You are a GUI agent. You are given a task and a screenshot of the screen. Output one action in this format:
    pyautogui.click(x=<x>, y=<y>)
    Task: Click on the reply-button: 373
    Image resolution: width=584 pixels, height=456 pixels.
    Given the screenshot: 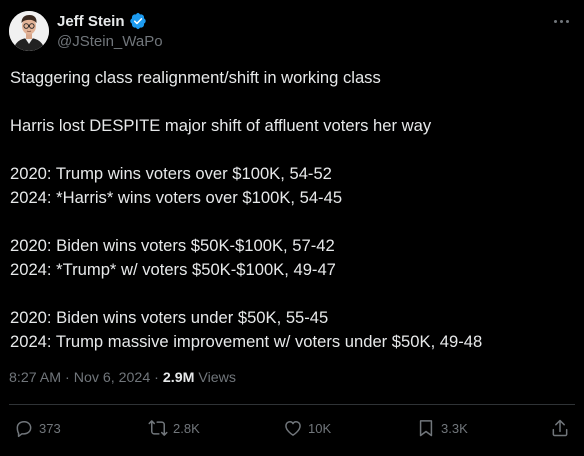 What is the action you would take?
    pyautogui.click(x=37, y=428)
    